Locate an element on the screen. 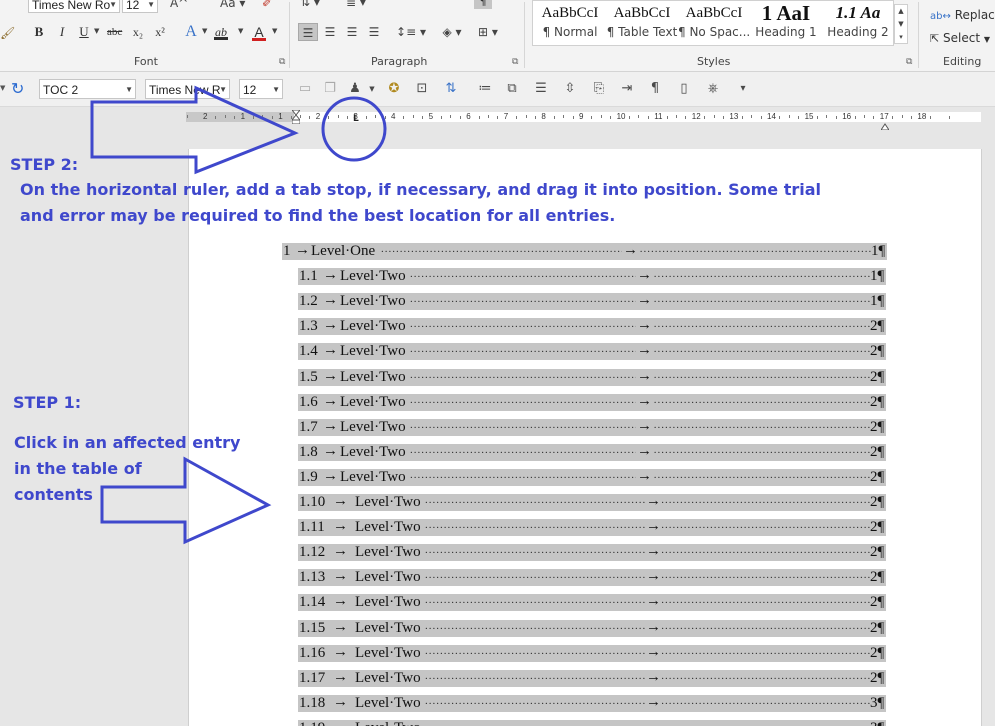 This screenshot has height=726, width=995. step1-heading: STEP 1: is located at coordinates (47, 402).